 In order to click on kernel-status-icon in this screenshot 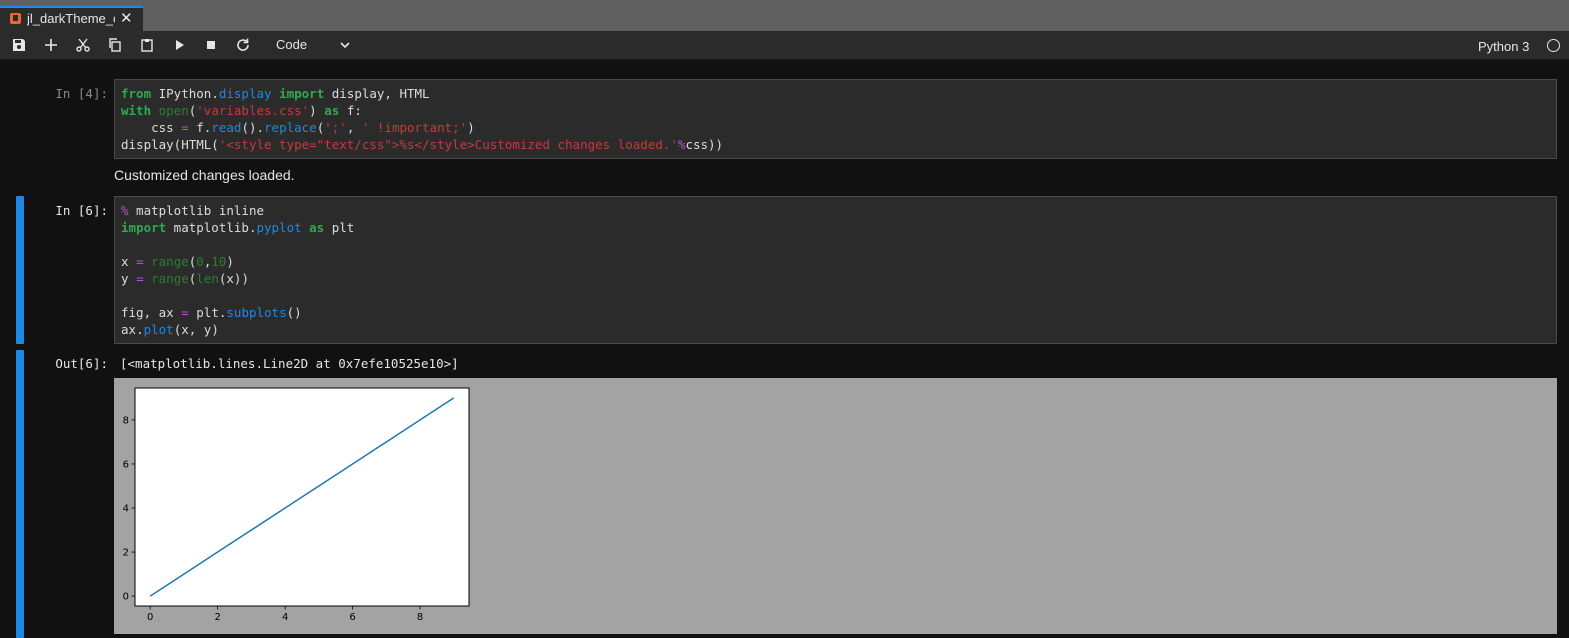, I will do `click(1553, 45)`.